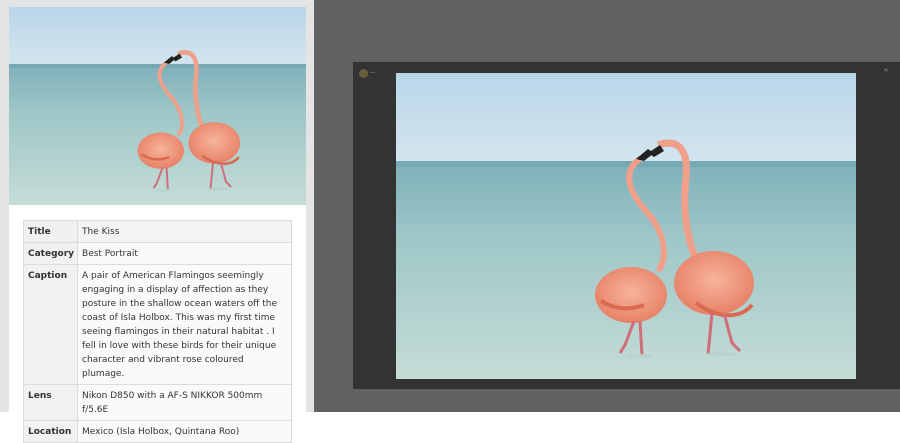 This screenshot has width=900, height=443. I want to click on site-logo: —, so click(379, 73).